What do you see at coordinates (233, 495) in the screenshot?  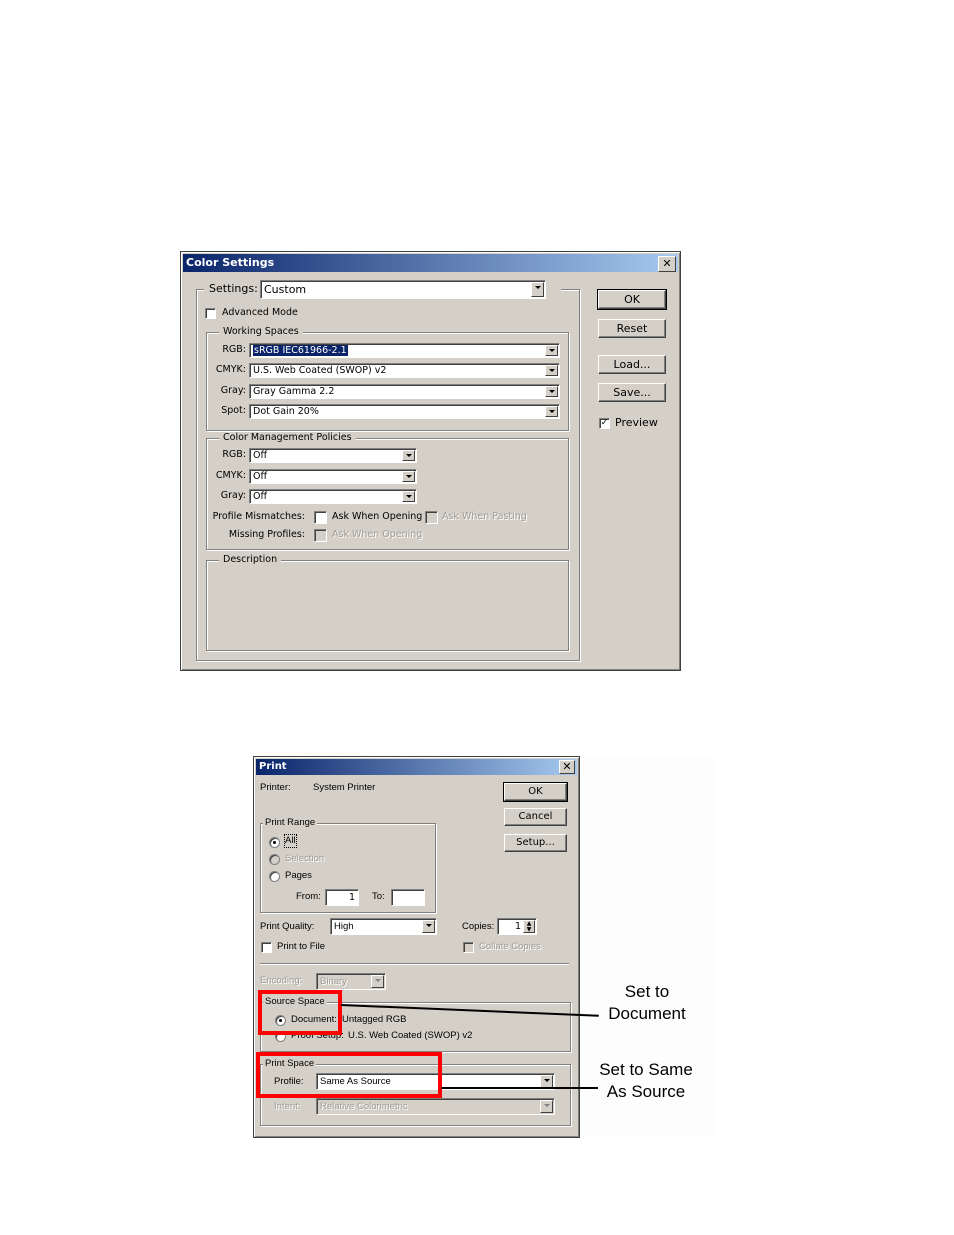 I see `policy-gray-label: Gray:` at bounding box center [233, 495].